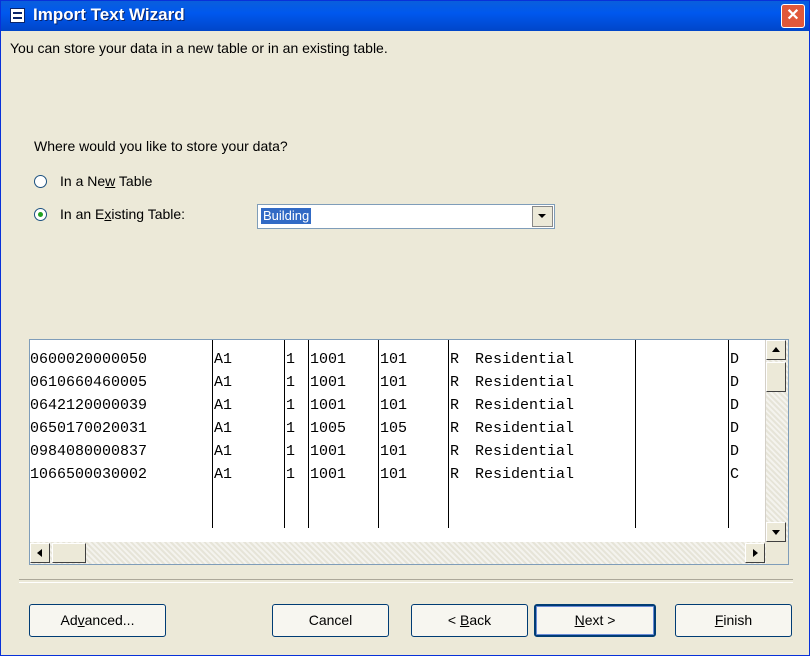 The height and width of the screenshot is (656, 810). What do you see at coordinates (776, 377) in the screenshot?
I see `vertical-scroll-thumb` at bounding box center [776, 377].